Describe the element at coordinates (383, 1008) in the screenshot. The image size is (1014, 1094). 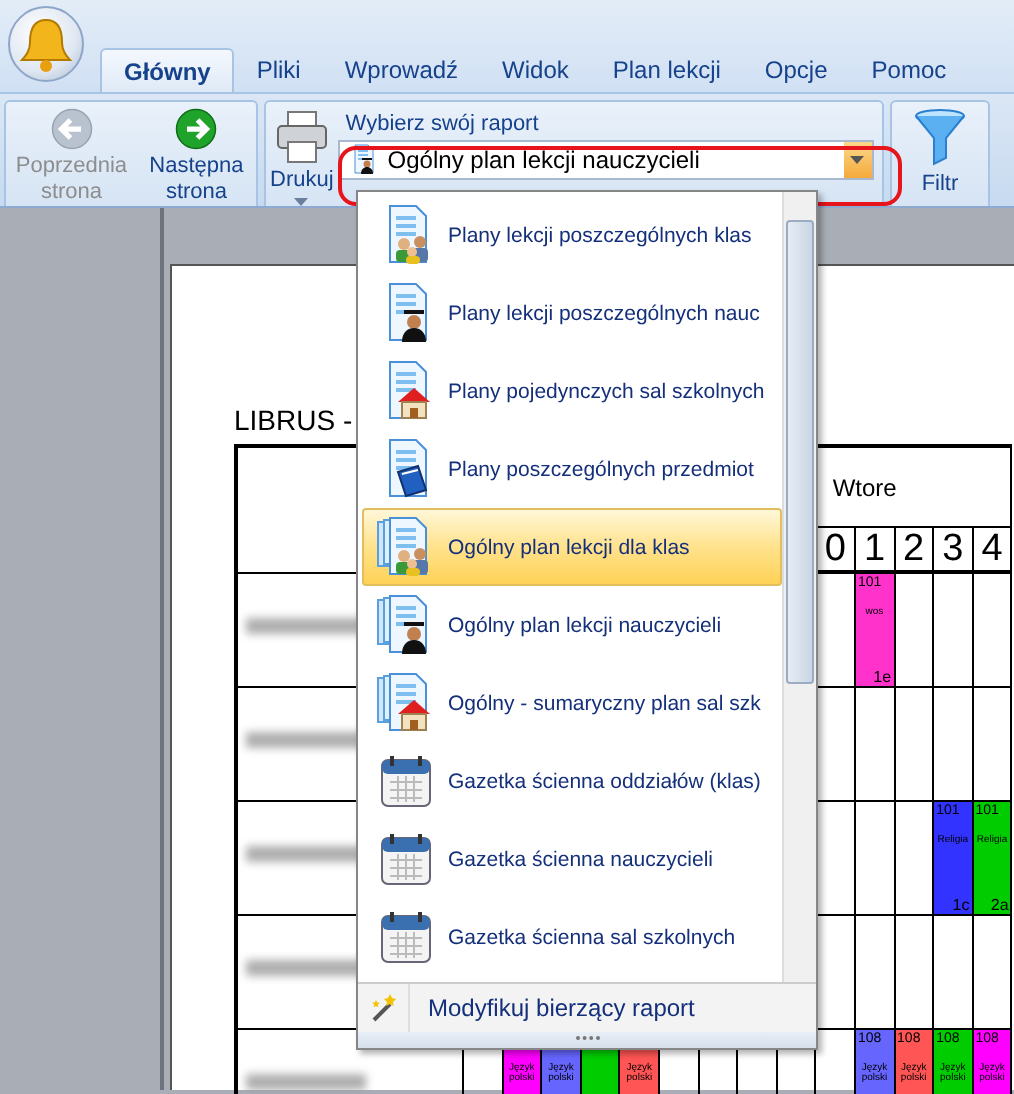
I see `wand-stars-icon` at that location.